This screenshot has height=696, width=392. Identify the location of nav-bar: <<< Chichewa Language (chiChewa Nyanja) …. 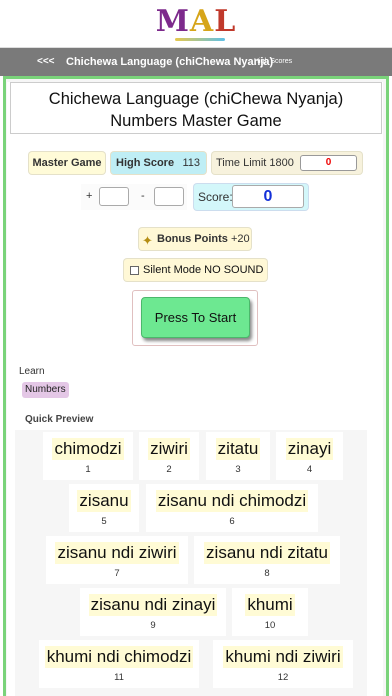
(196, 62).